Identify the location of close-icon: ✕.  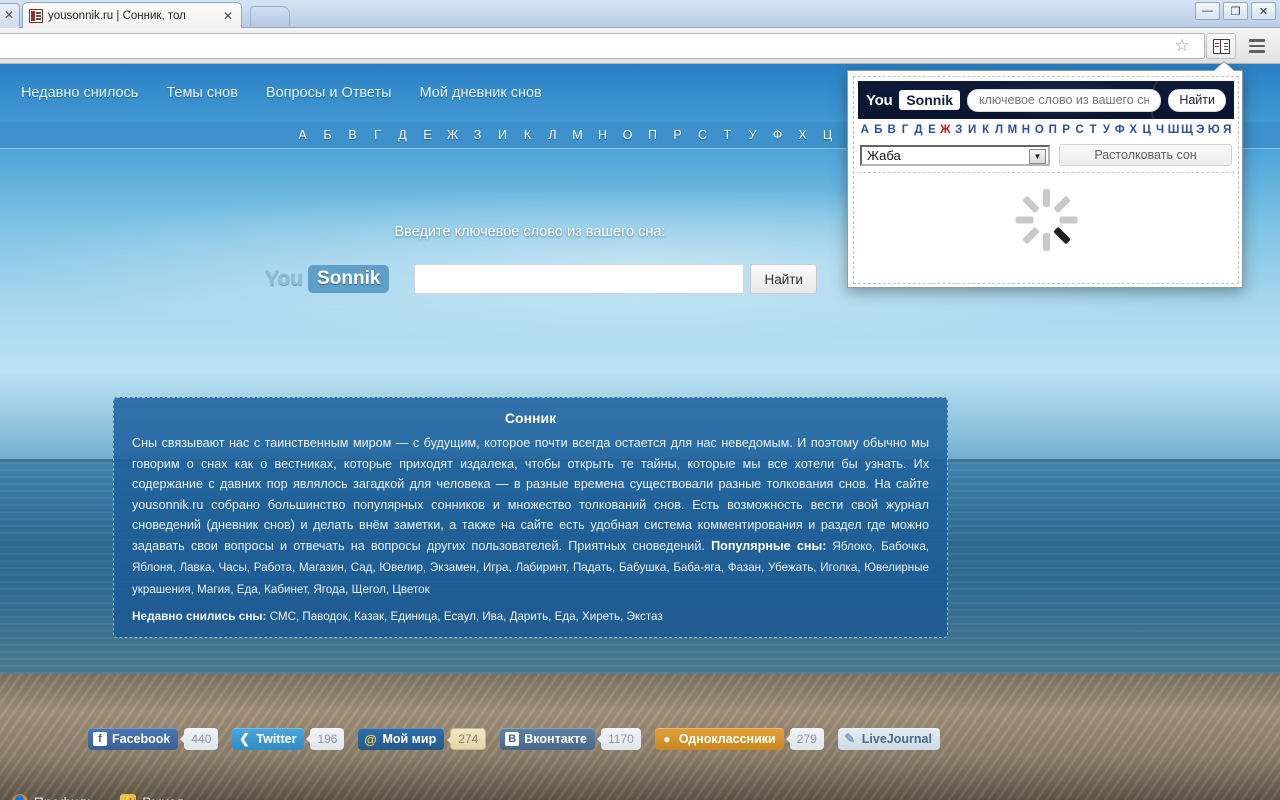
(229, 16).